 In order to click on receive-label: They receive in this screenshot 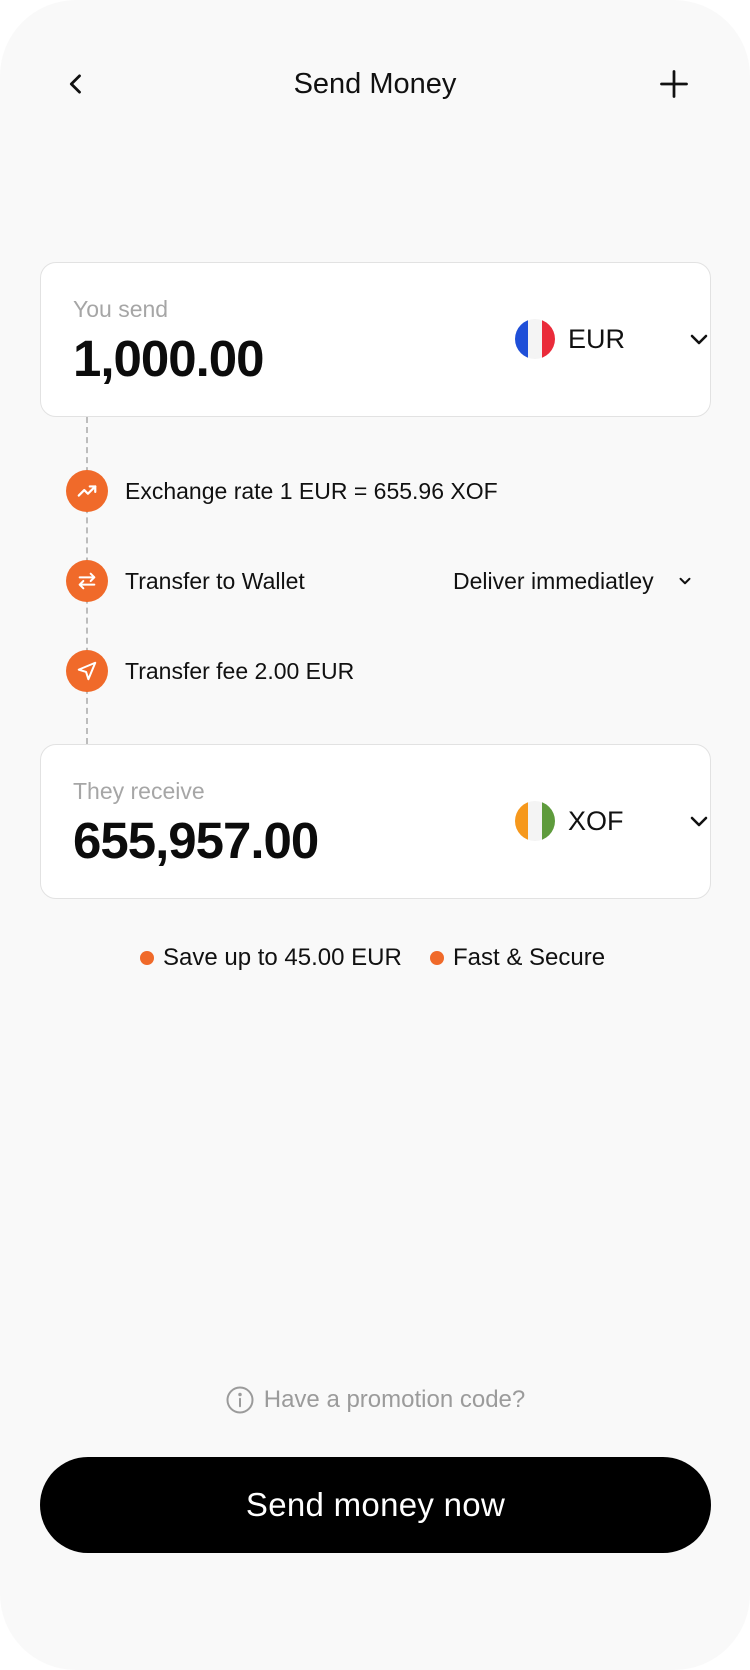, I will do `click(139, 791)`.